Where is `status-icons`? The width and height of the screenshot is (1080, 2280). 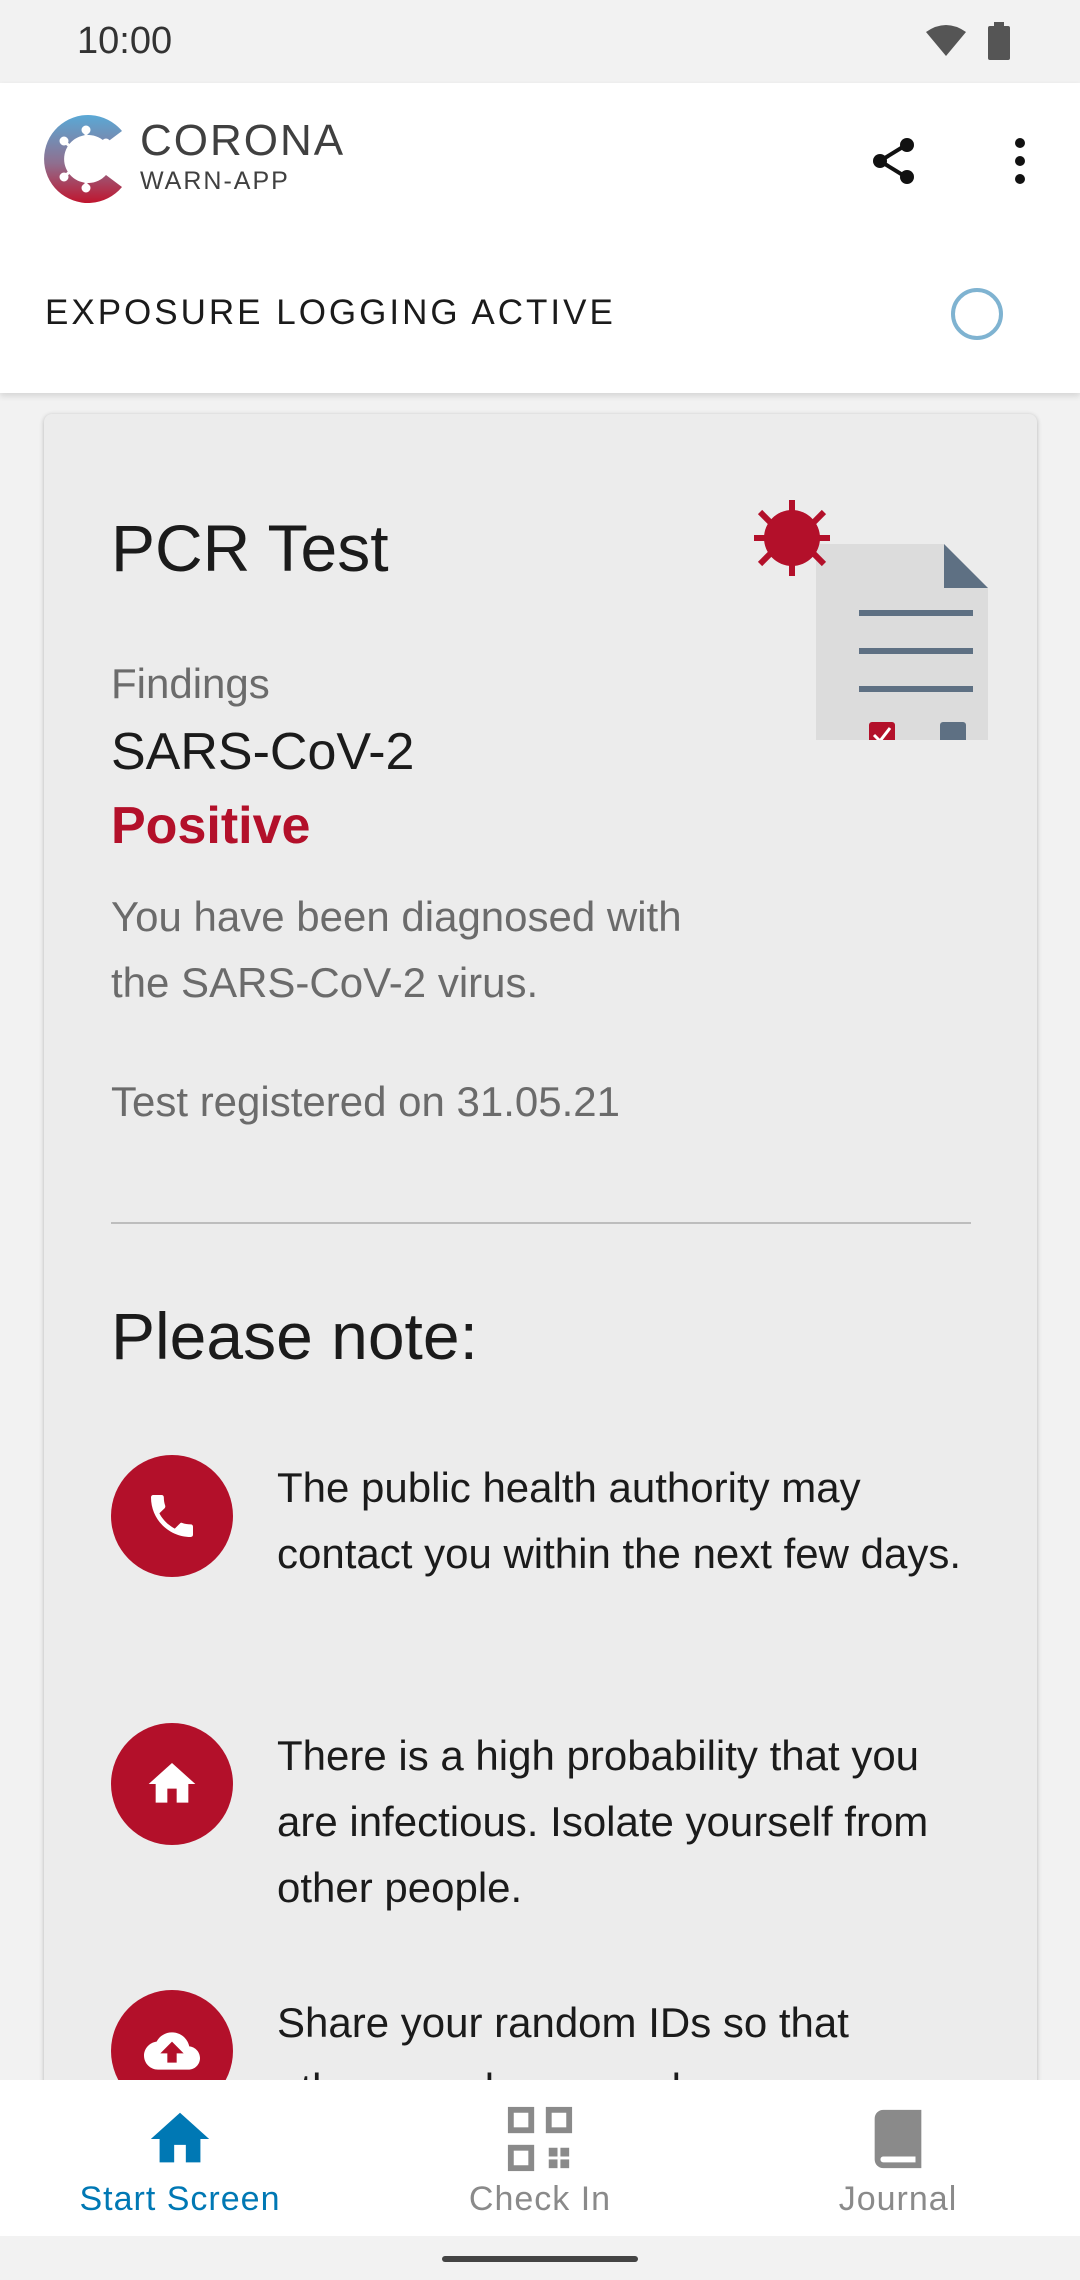 status-icons is located at coordinates (968, 41).